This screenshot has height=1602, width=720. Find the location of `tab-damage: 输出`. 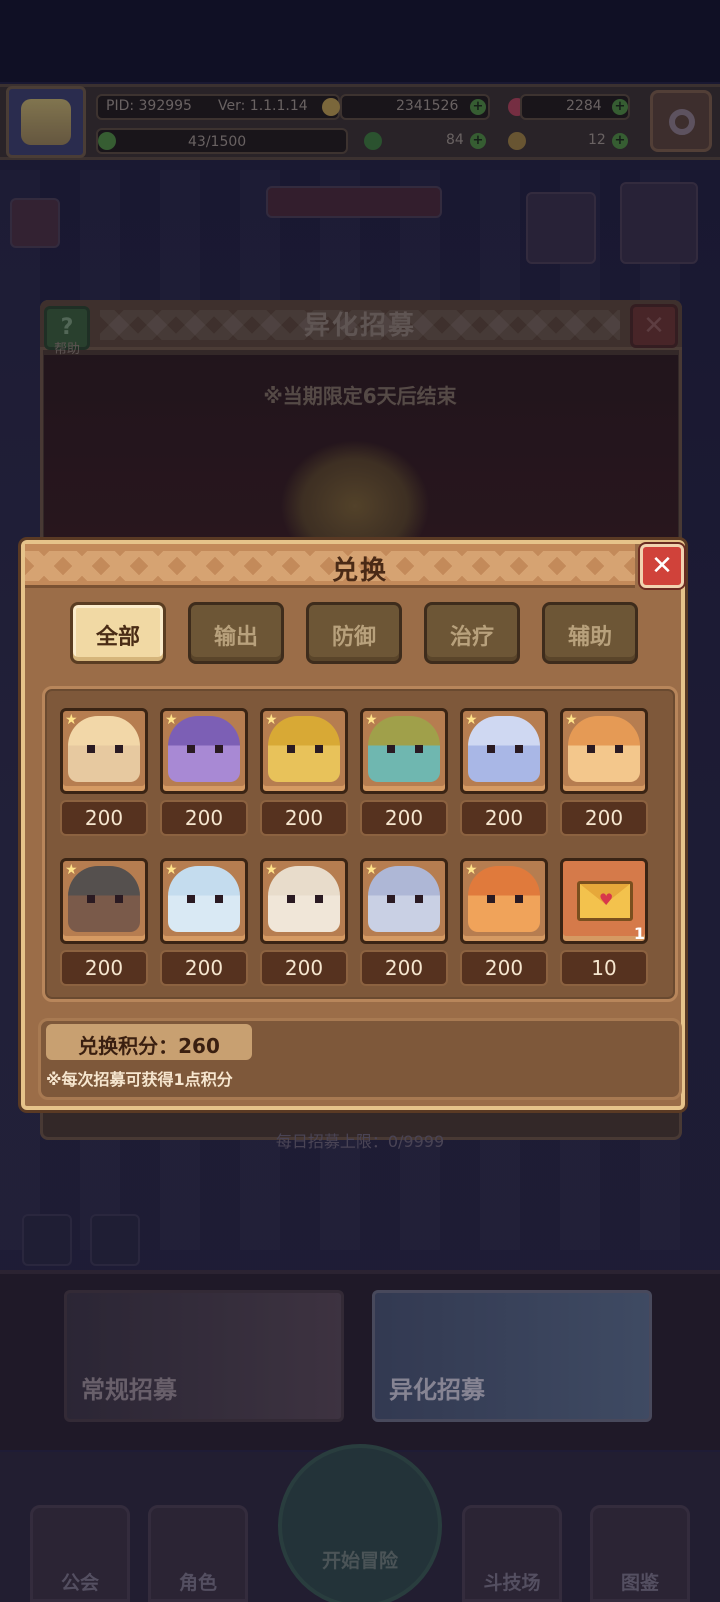

tab-damage: 输出 is located at coordinates (236, 633).